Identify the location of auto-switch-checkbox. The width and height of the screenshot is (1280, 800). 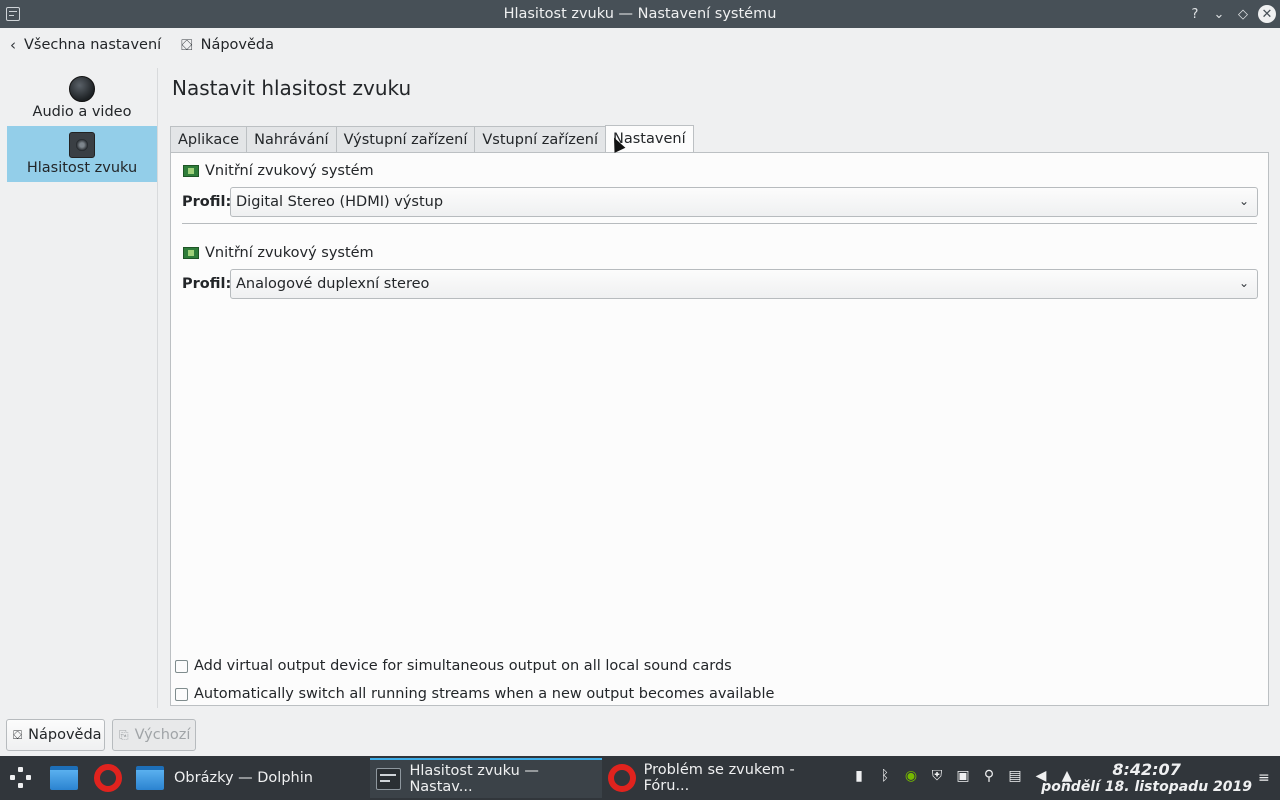
(181, 694).